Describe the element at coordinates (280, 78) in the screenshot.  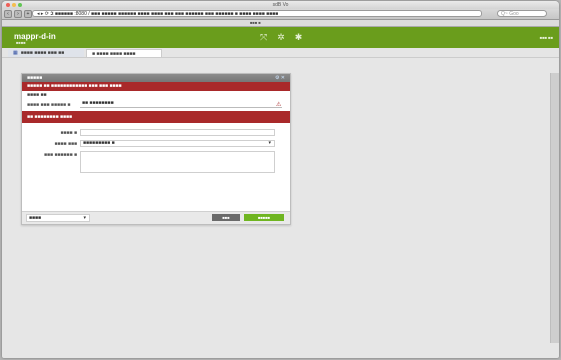
I see `panel-controls: ⚙ ✕` at that location.